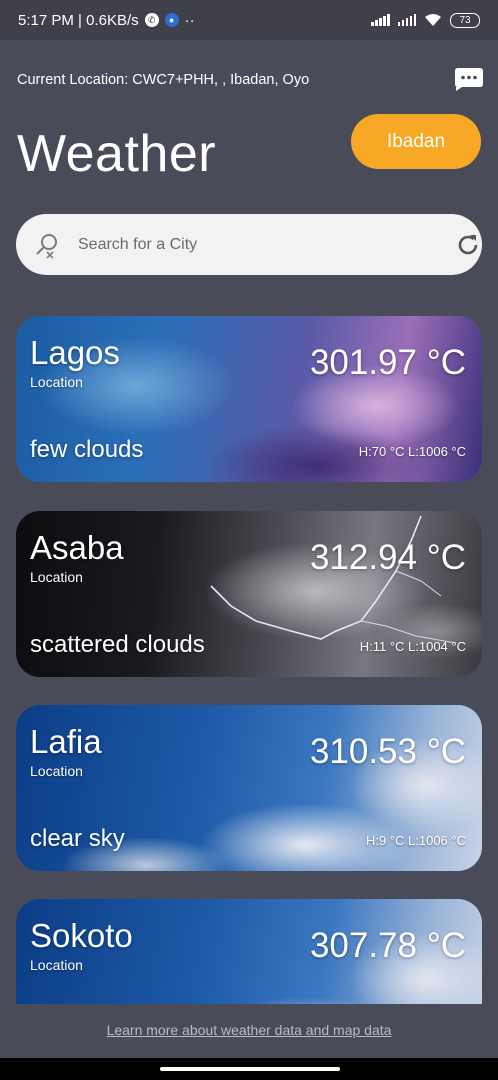  Describe the element at coordinates (416, 141) in the screenshot. I see `current-city-button: Ibadan` at that location.